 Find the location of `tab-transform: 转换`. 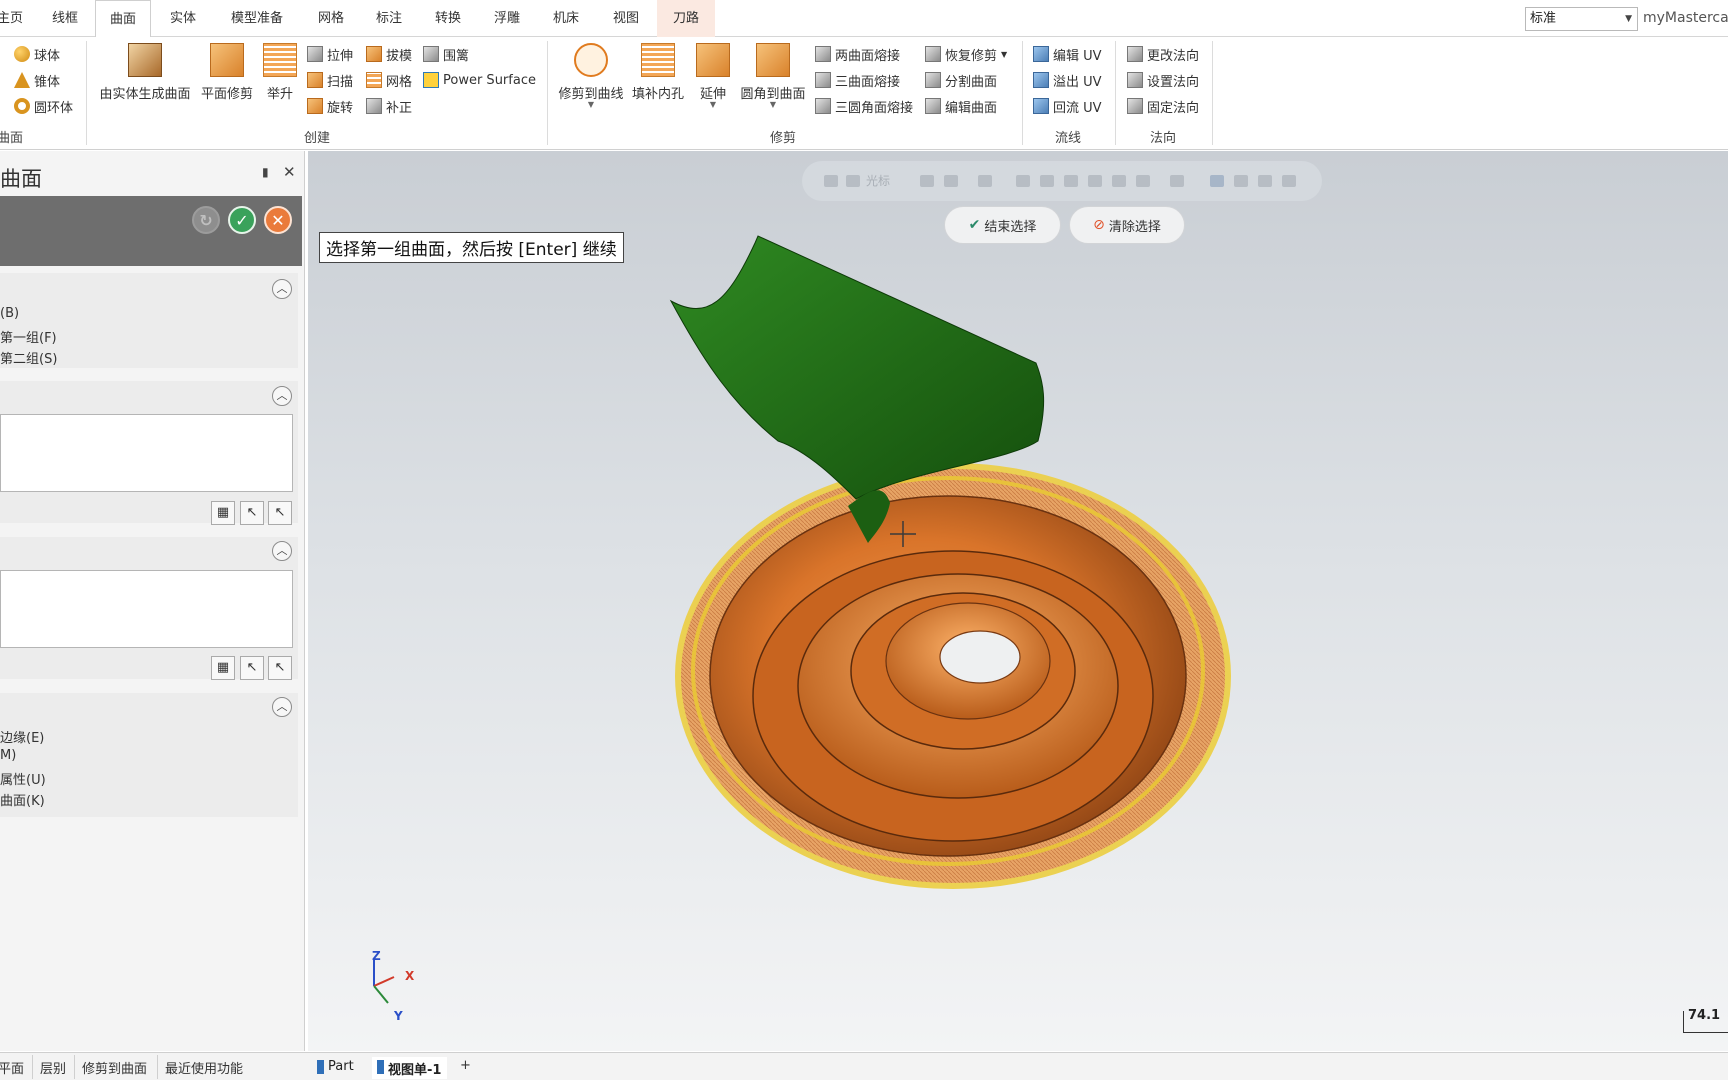

tab-transform: 转换 is located at coordinates (448, 18).